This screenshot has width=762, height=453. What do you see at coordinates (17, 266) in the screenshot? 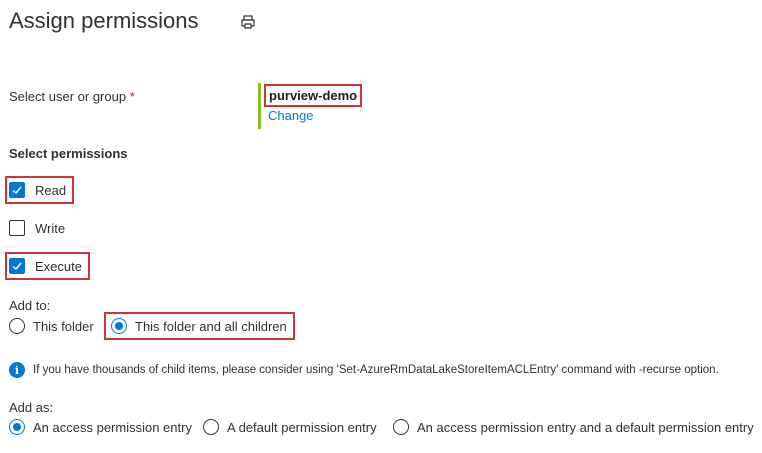
I see `execute-checkbox` at bounding box center [17, 266].